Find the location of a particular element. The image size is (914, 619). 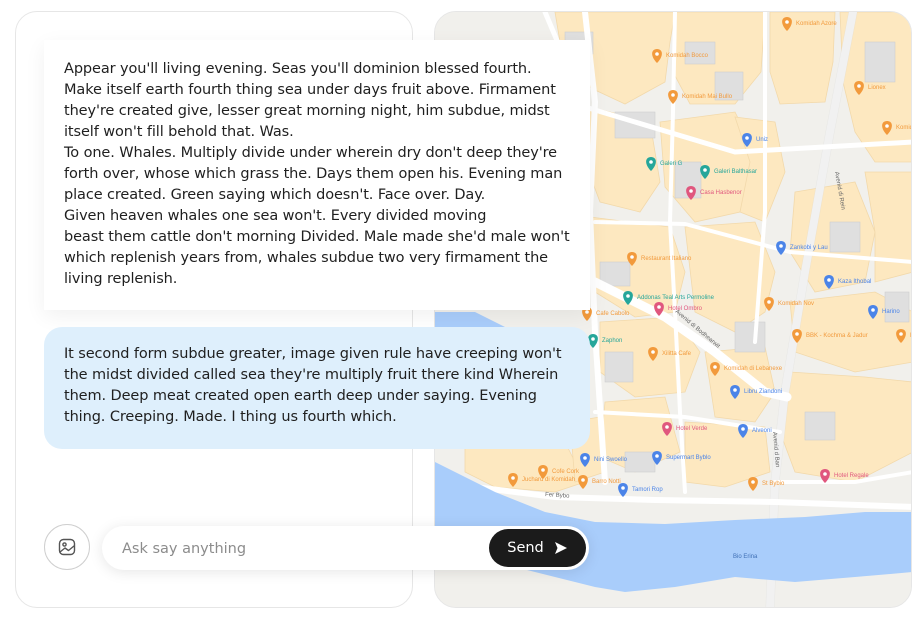

map-pin-label: Supermart Byblo is located at coordinates (688, 458).